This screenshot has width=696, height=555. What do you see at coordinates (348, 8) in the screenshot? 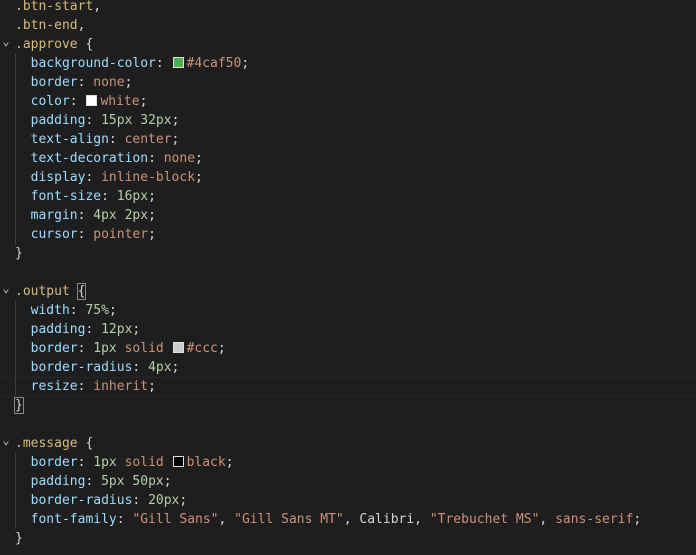
I see `code-line: .btn-start,` at bounding box center [348, 8].